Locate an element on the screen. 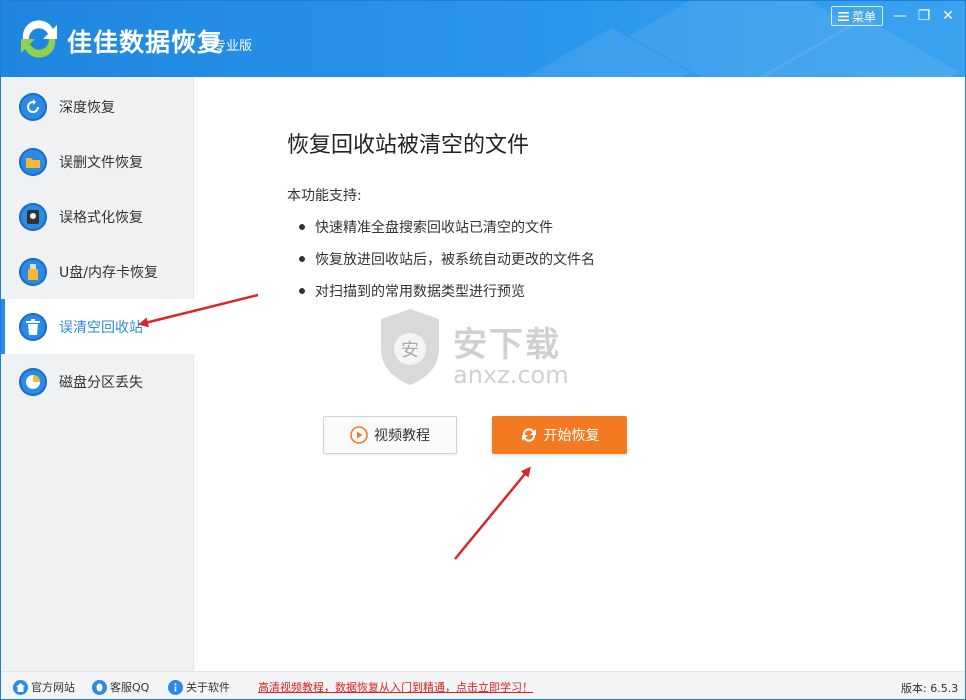 This screenshot has width=966, height=700. menu-label: 菜单 is located at coordinates (863, 16).